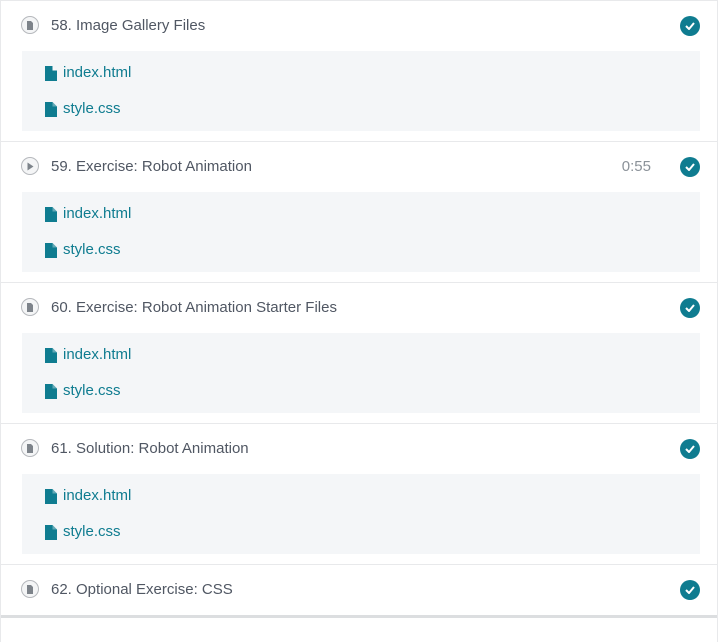 The height and width of the screenshot is (642, 718). What do you see at coordinates (30, 166) in the screenshot?
I see `play-icon` at bounding box center [30, 166].